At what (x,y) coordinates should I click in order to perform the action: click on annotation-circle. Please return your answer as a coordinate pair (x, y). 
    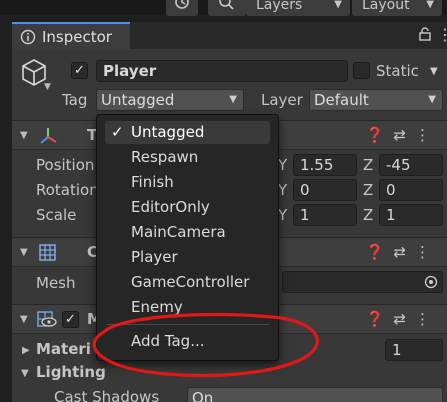
    Looking at the image, I should click on (205, 345).